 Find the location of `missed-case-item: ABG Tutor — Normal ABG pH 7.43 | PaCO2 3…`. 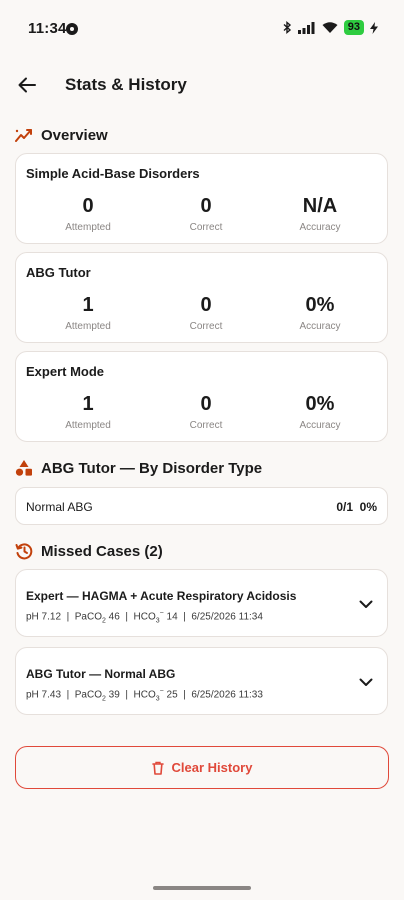

missed-case-item: ABG Tutor — Normal ABG pH 7.43 | PaCO2 3… is located at coordinates (201, 681).